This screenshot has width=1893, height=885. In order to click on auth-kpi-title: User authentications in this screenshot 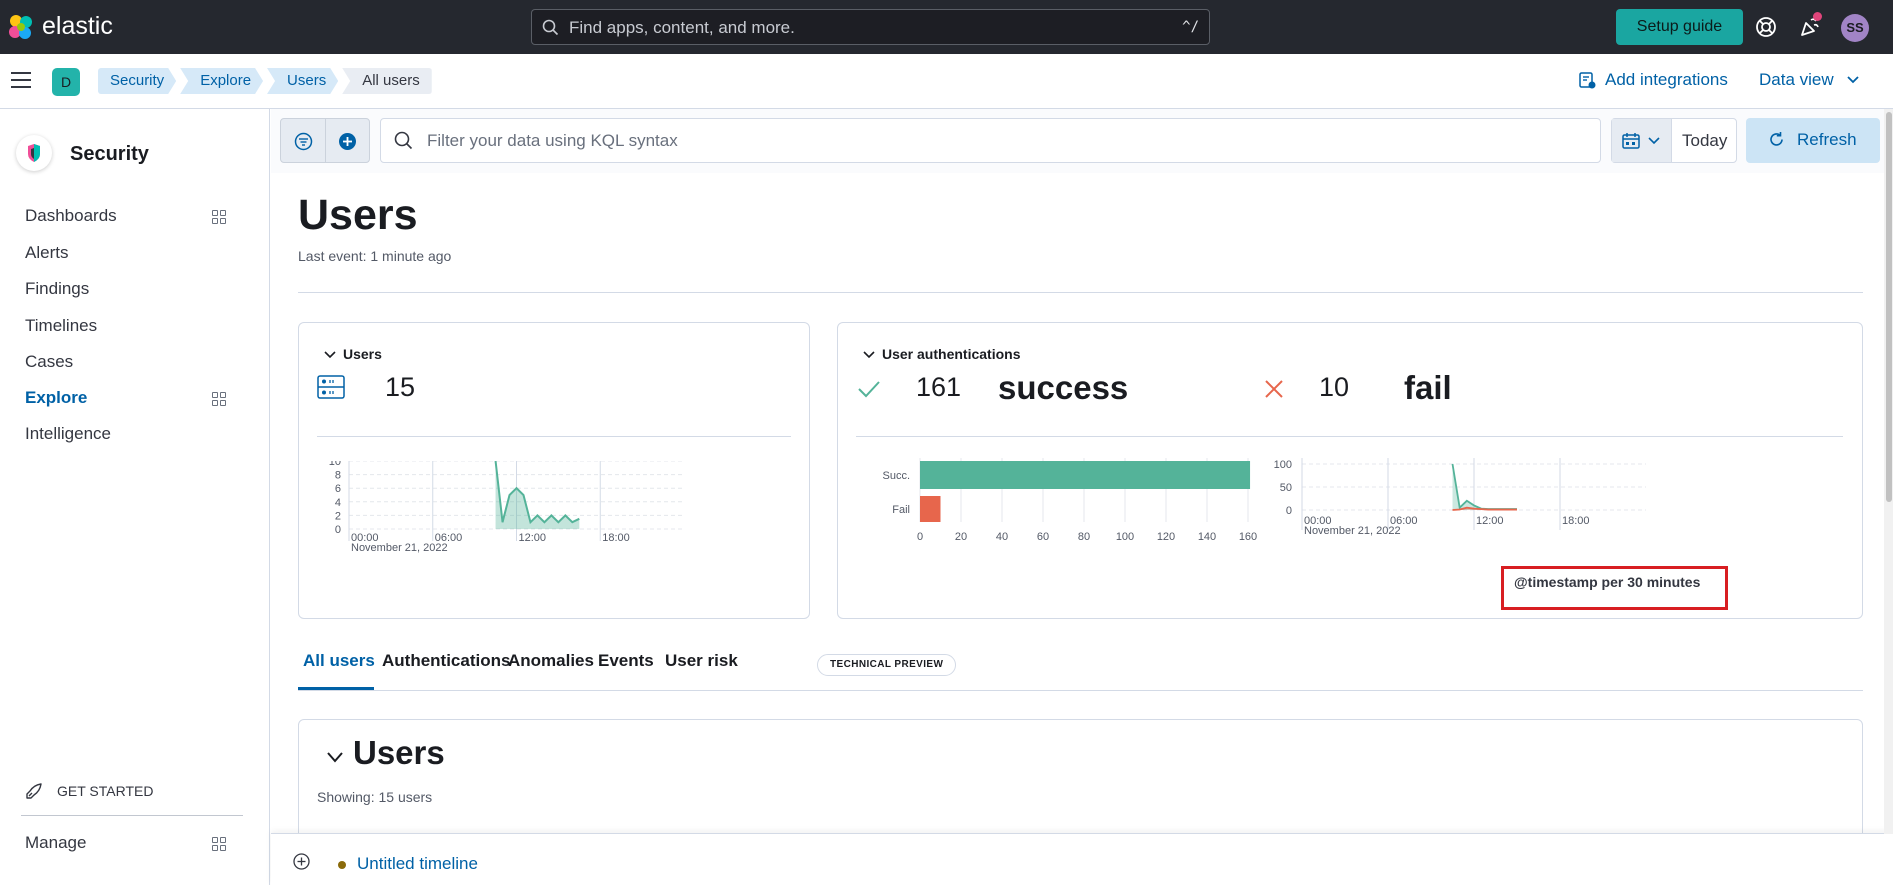, I will do `click(951, 354)`.